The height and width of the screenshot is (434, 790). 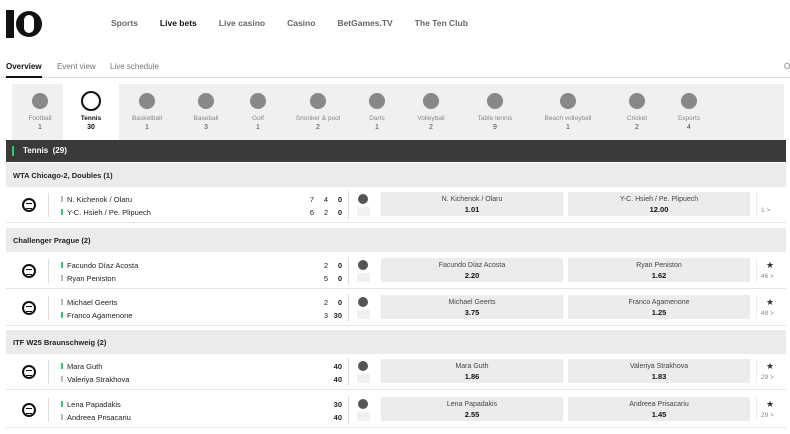 I want to click on odds-button-player-1: Facundo Díaz Acosta 2.20, so click(x=472, y=270).